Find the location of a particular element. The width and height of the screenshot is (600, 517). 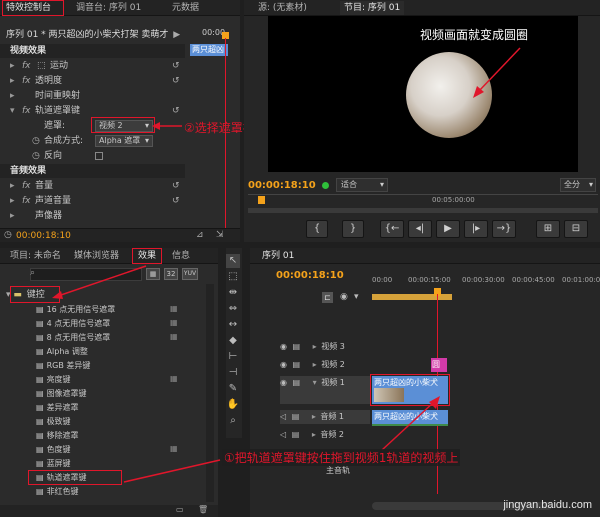

program-timecode: 00:00:18:10 is located at coordinates (282, 185).